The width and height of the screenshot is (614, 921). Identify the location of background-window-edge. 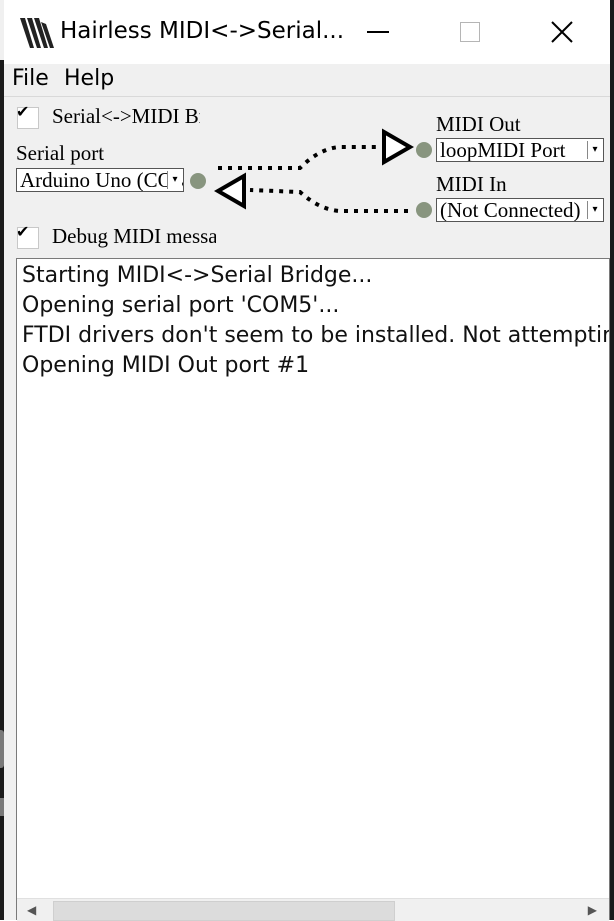
(2, 490).